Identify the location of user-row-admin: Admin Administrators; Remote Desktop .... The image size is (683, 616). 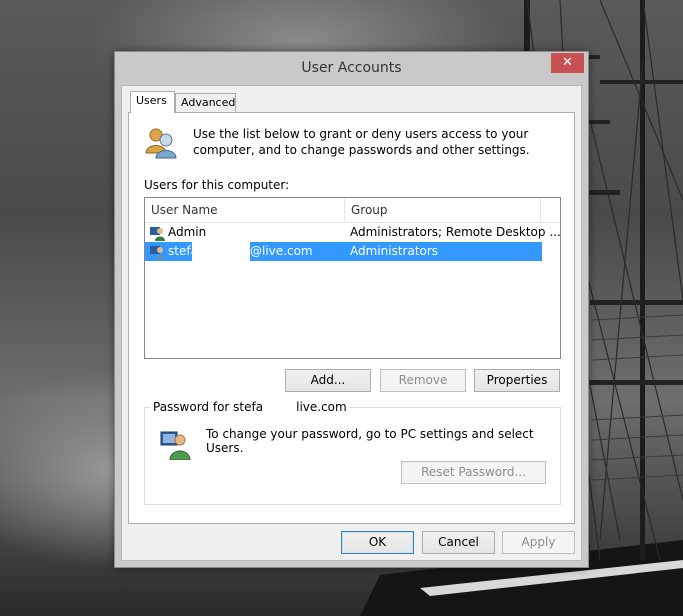
(353, 232).